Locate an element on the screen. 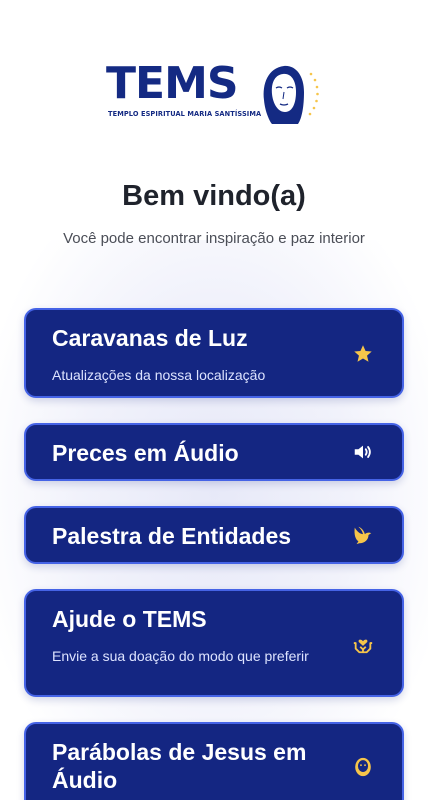 The image size is (428, 800). menu-item-palestra-de-entidades: Palestra de Entidades is located at coordinates (214, 535).